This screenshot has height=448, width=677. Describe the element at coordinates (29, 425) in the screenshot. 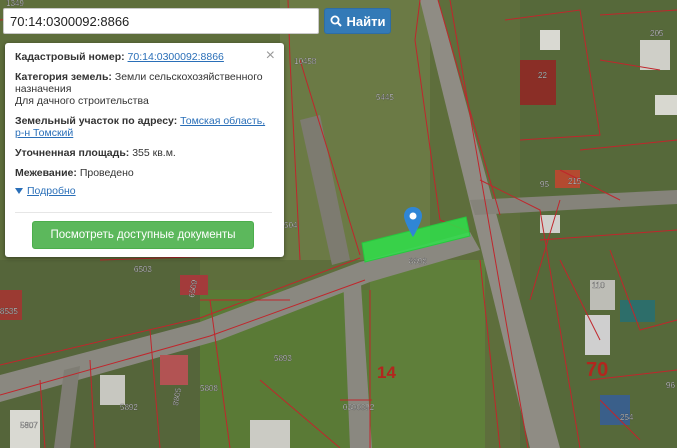

I see `map-label: 5807` at that location.